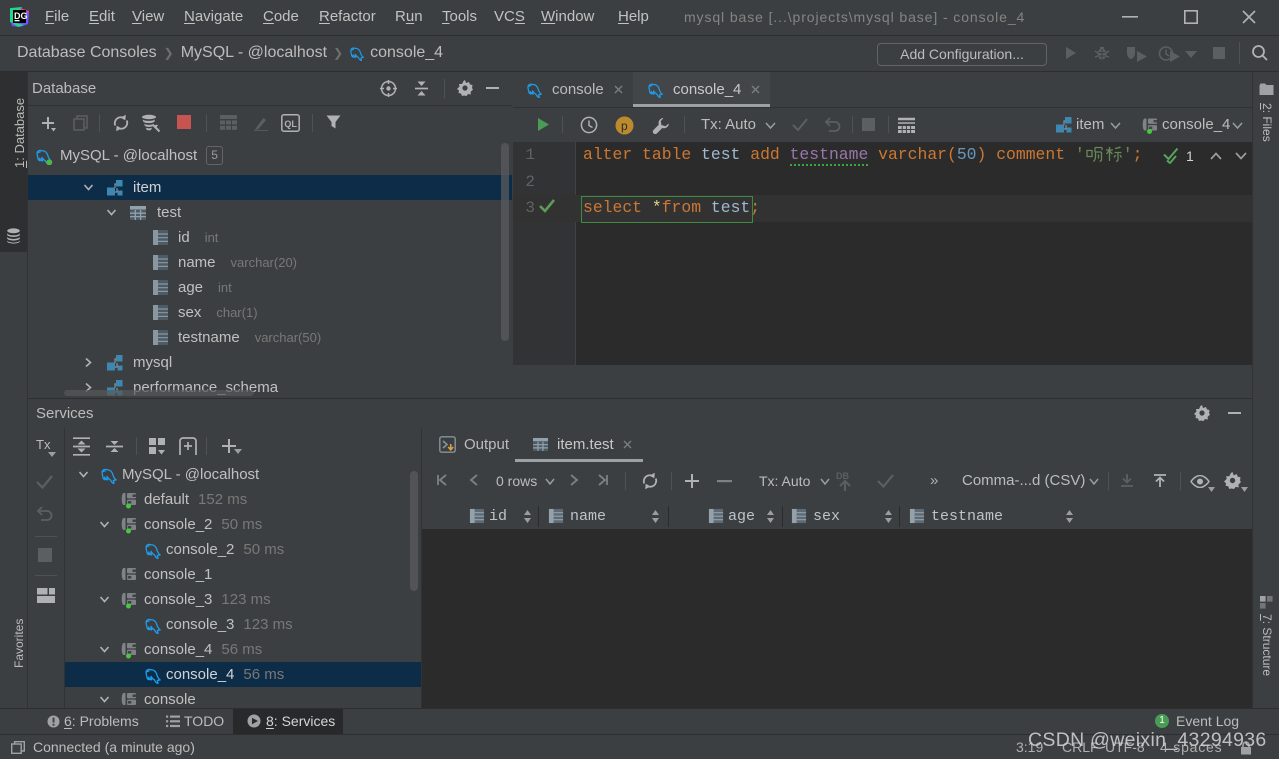 The image size is (1279, 759). I want to click on svg-text: p, so click(624, 126).